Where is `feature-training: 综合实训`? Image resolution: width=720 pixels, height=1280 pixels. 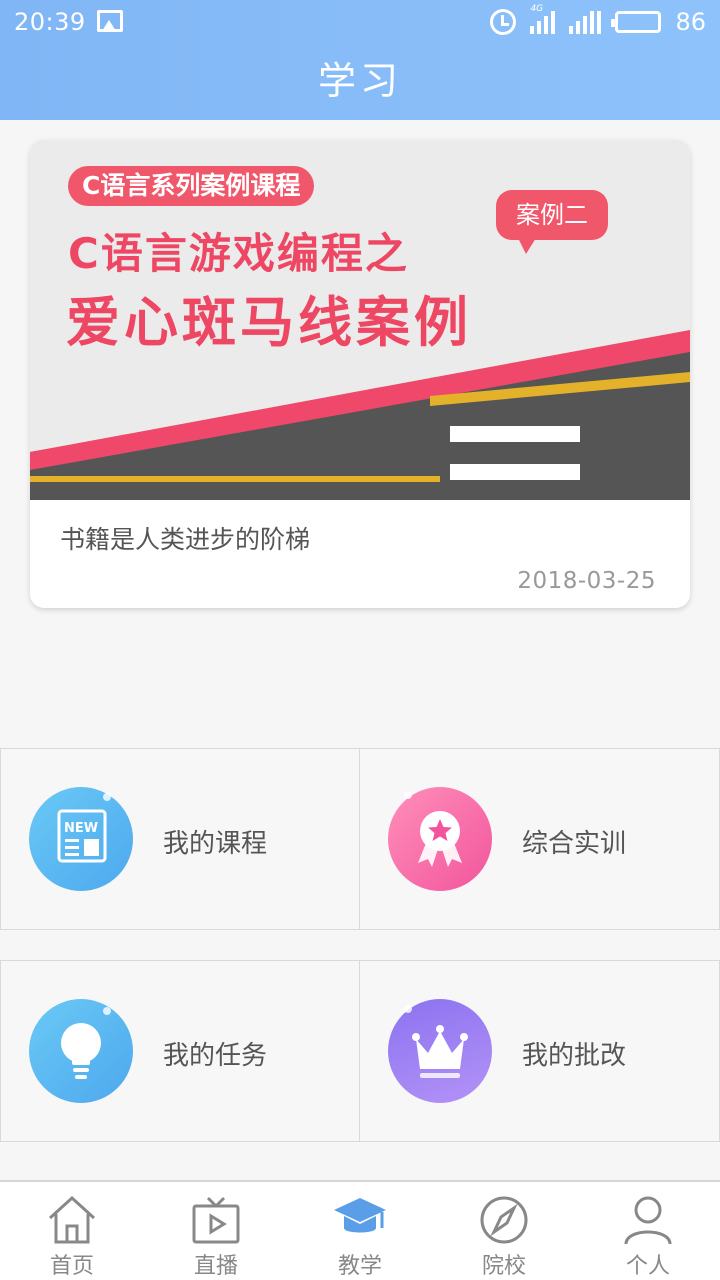
feature-training: 综合实训 is located at coordinates (540, 839).